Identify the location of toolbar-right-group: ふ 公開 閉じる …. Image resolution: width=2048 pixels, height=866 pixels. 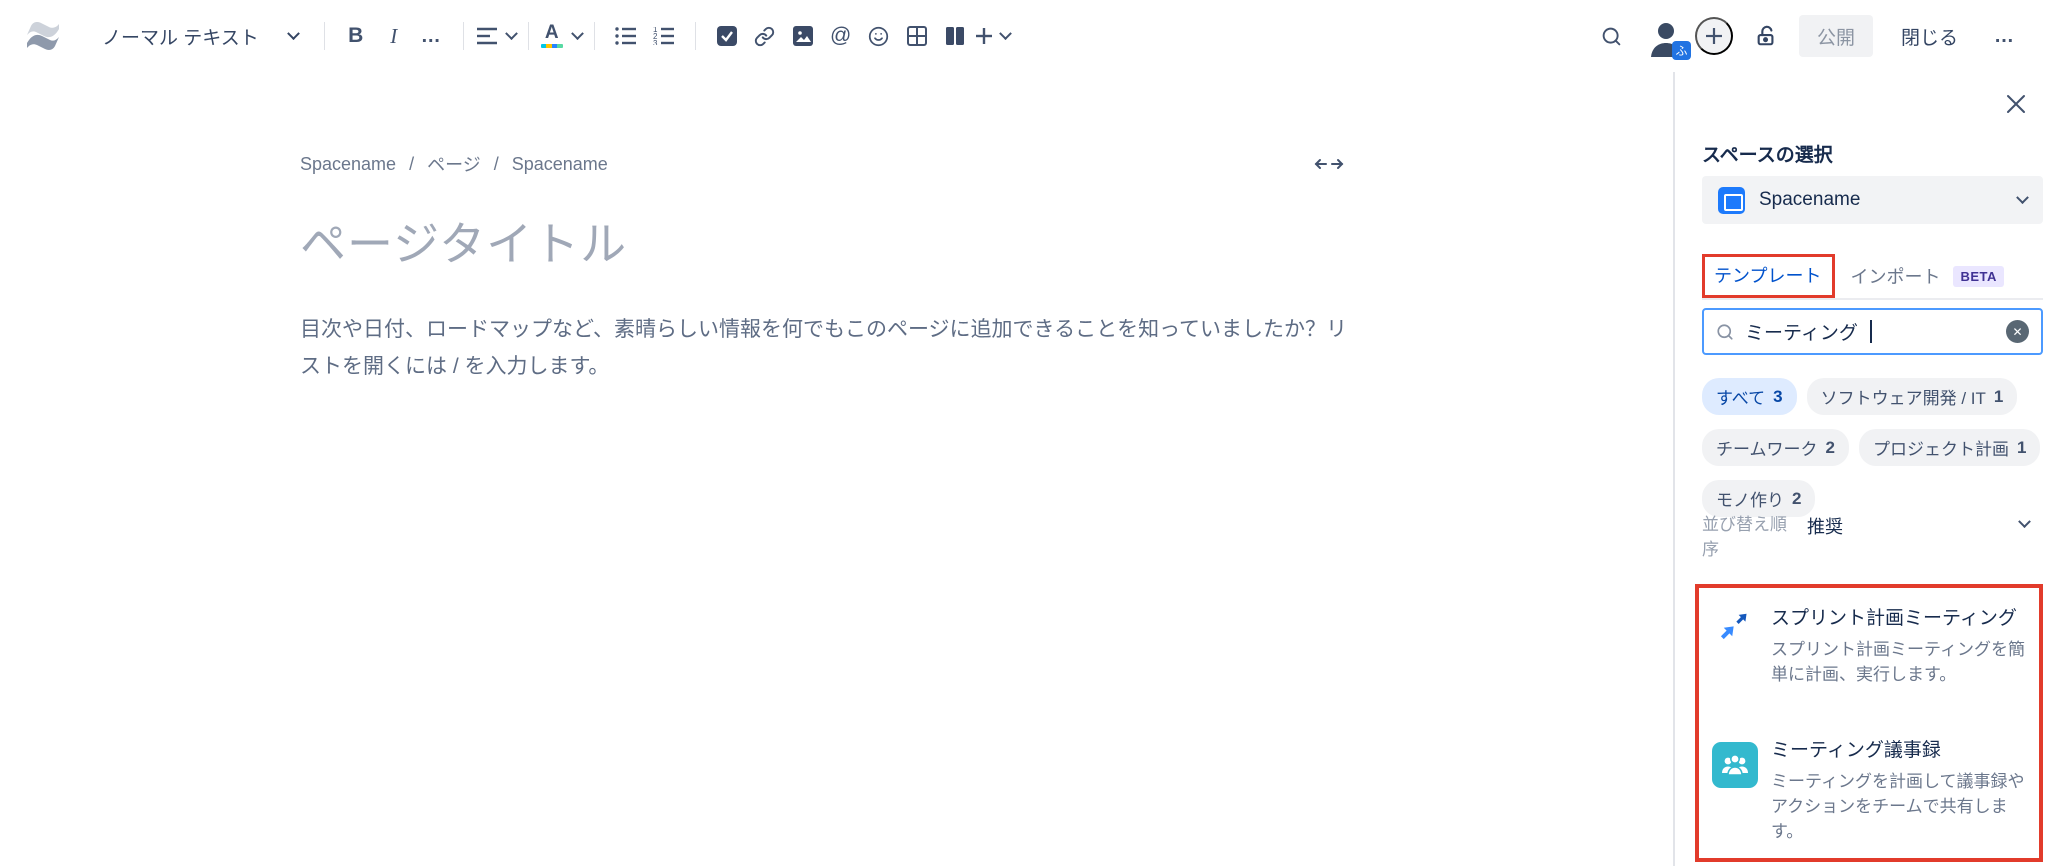
(1808, 37).